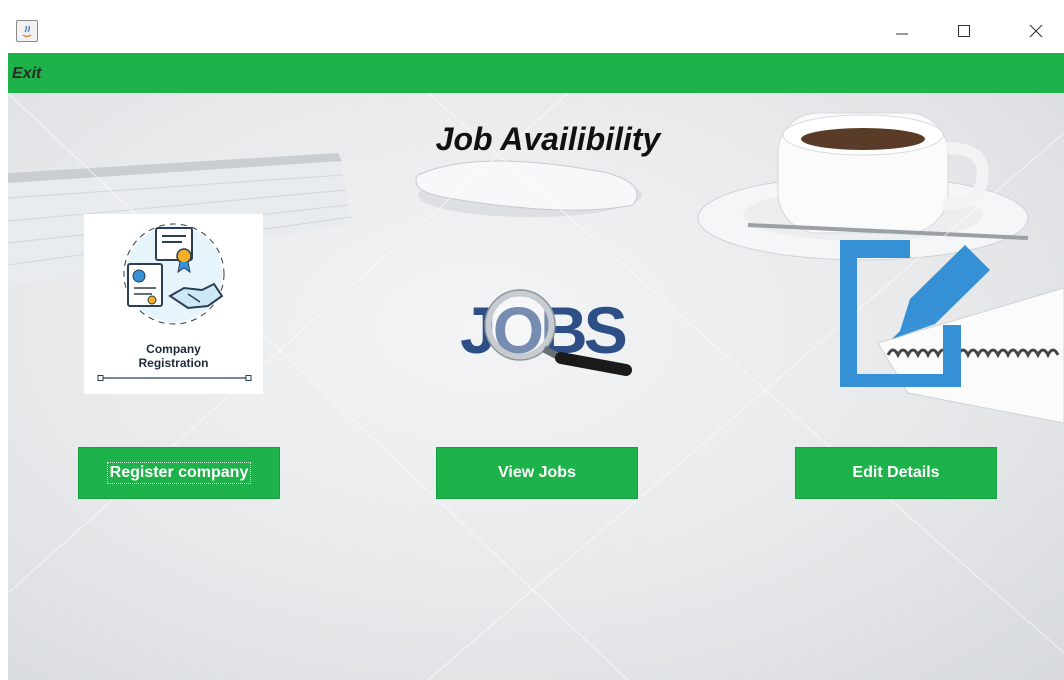 Image resolution: width=1064 pixels, height=680 pixels. I want to click on edit-details-icon, so click(915, 313).